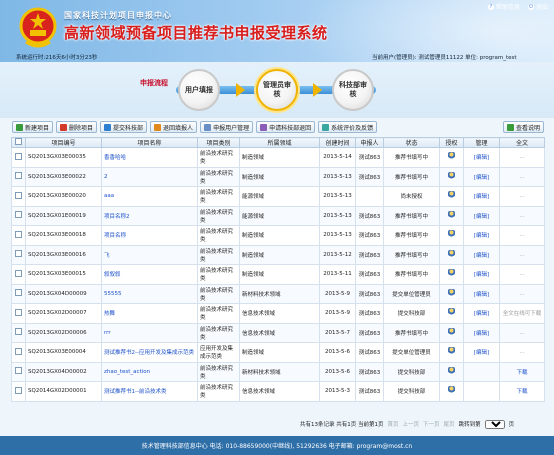 This screenshot has width=554, height=455. Describe the element at coordinates (149, 332) in the screenshot. I see `project-name-link: rrr` at that location.